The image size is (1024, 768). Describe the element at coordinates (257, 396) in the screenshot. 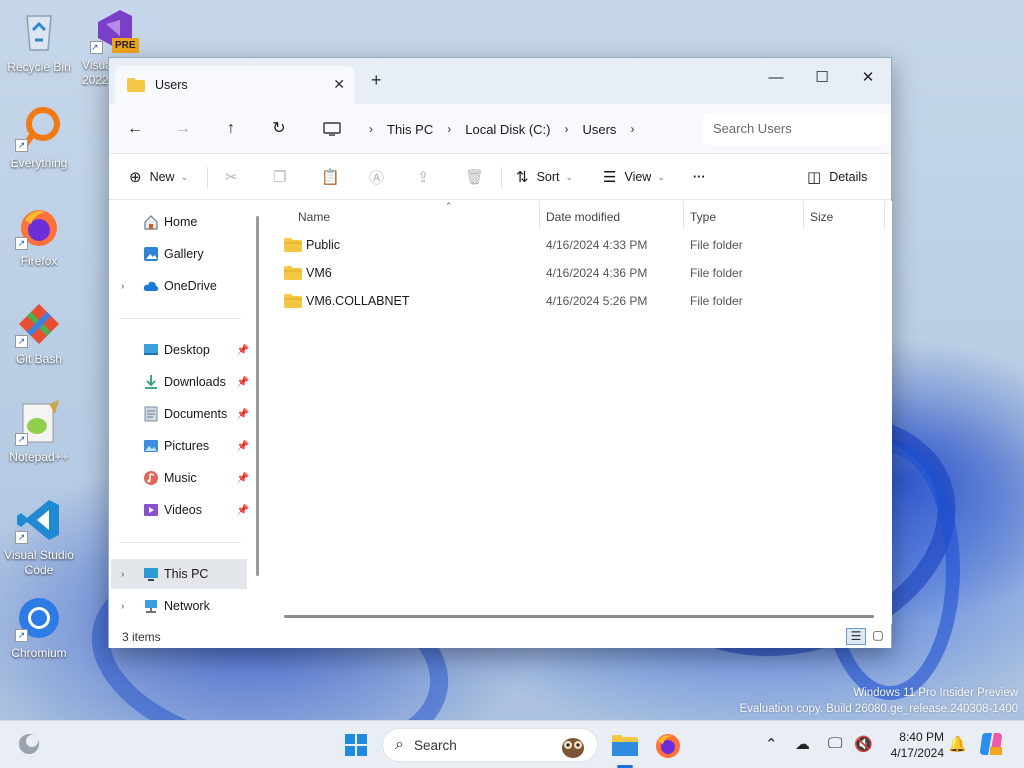

I see `sidebar-scrollbar` at that location.